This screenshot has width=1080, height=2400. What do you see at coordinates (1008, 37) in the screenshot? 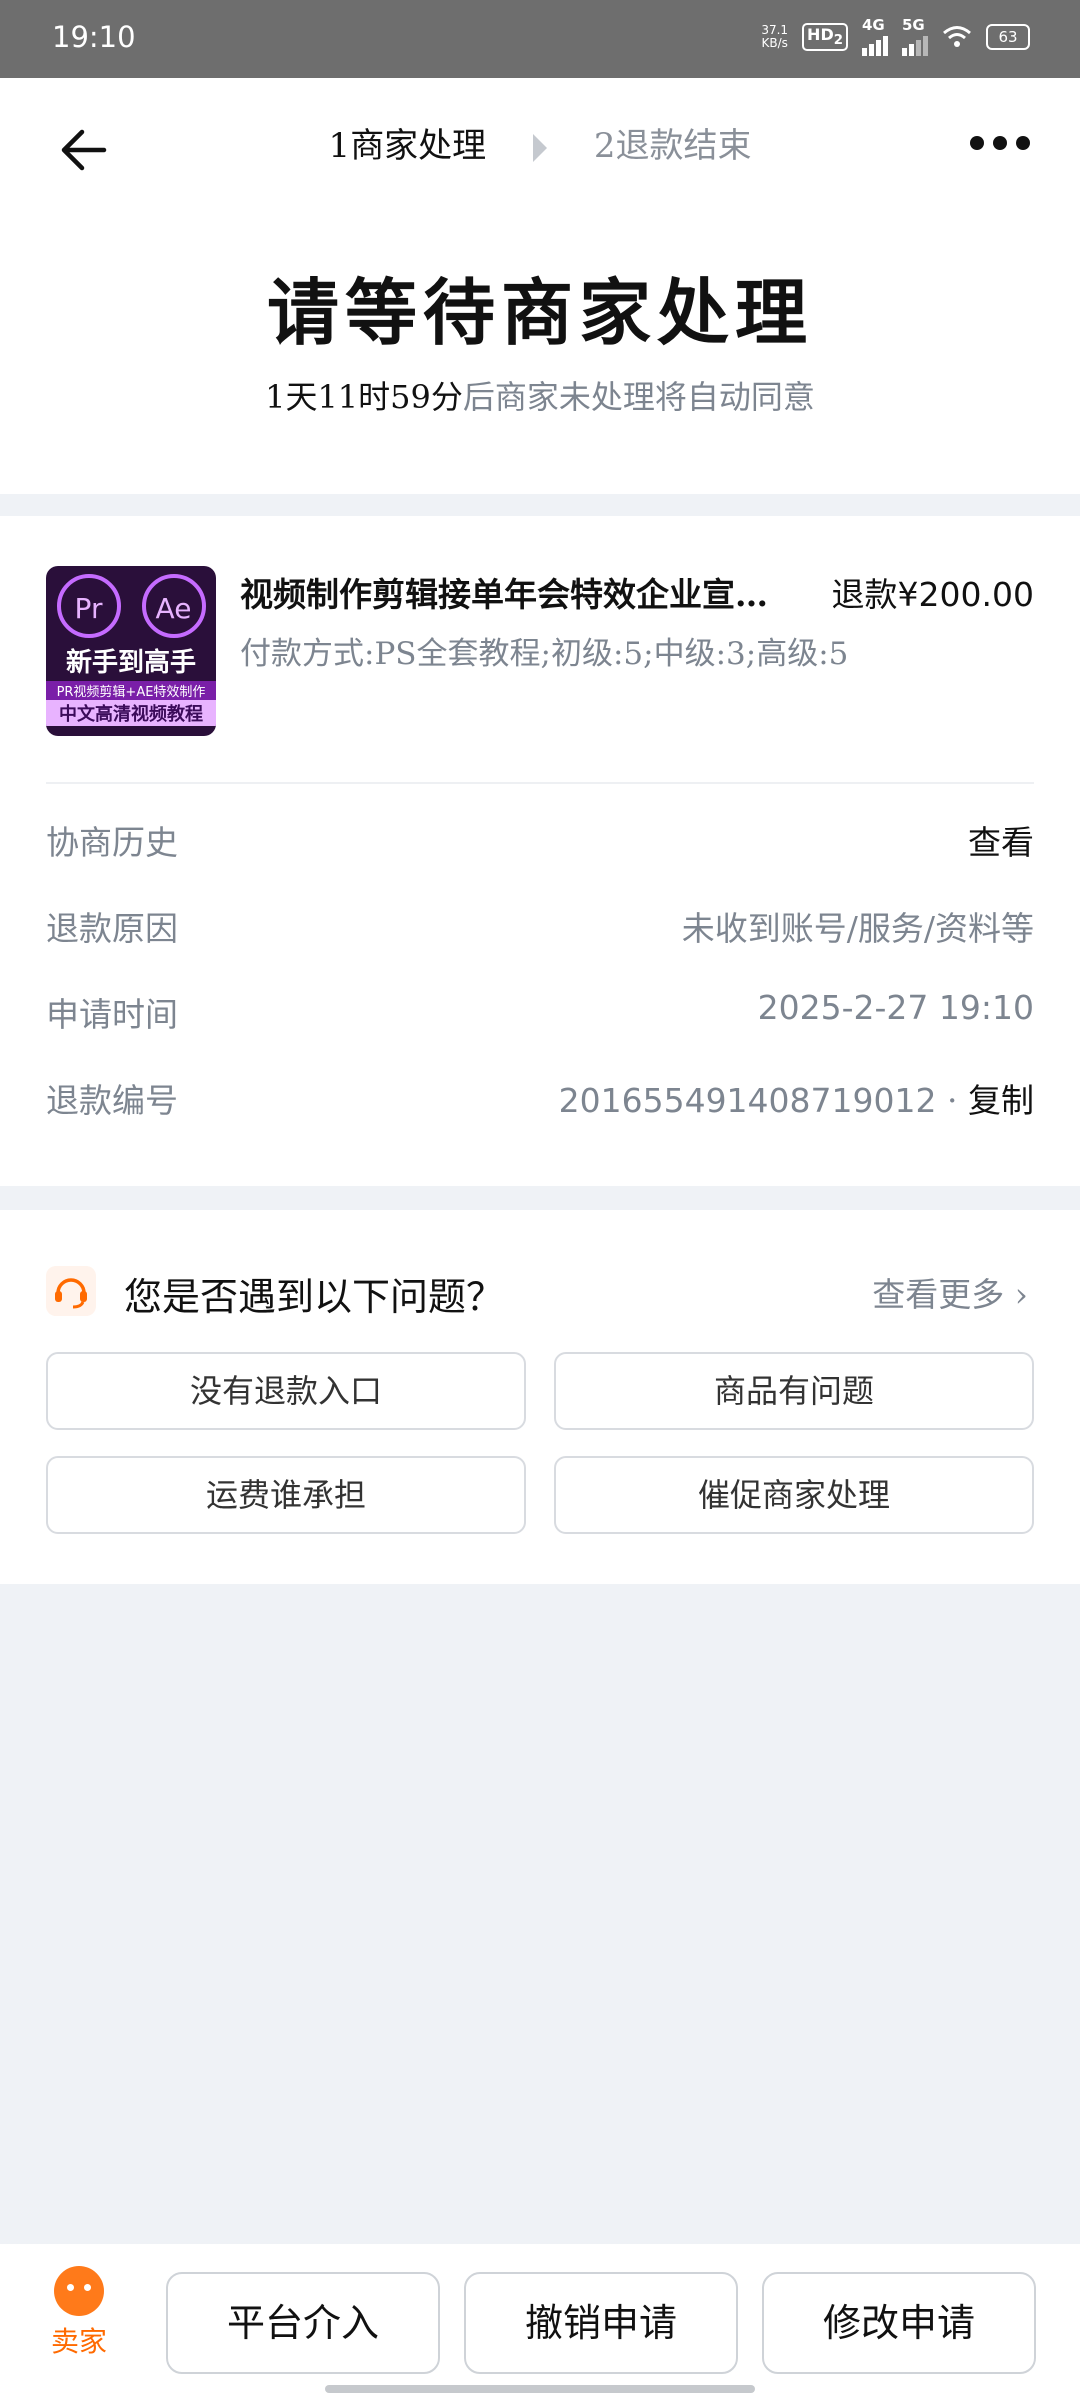
I see `battery-icon: 63` at bounding box center [1008, 37].